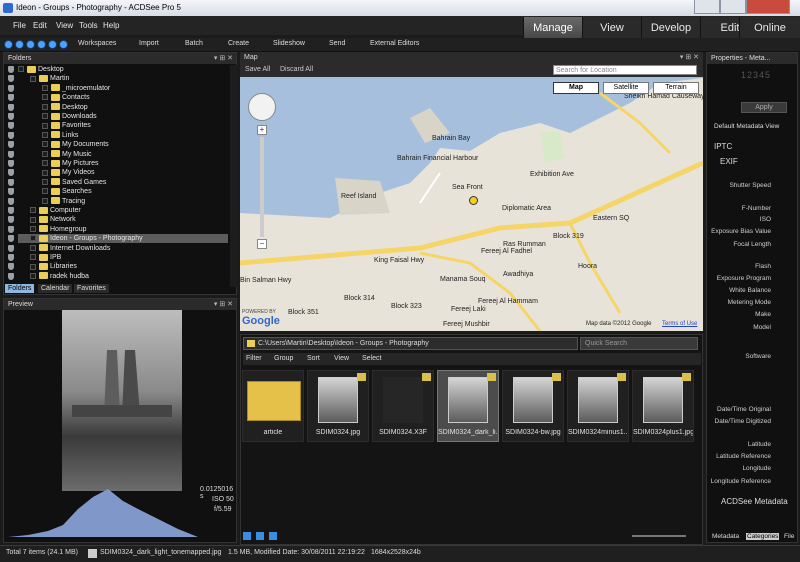 This screenshot has width=800, height=562. I want to click on zoom-slider, so click(262, 187).